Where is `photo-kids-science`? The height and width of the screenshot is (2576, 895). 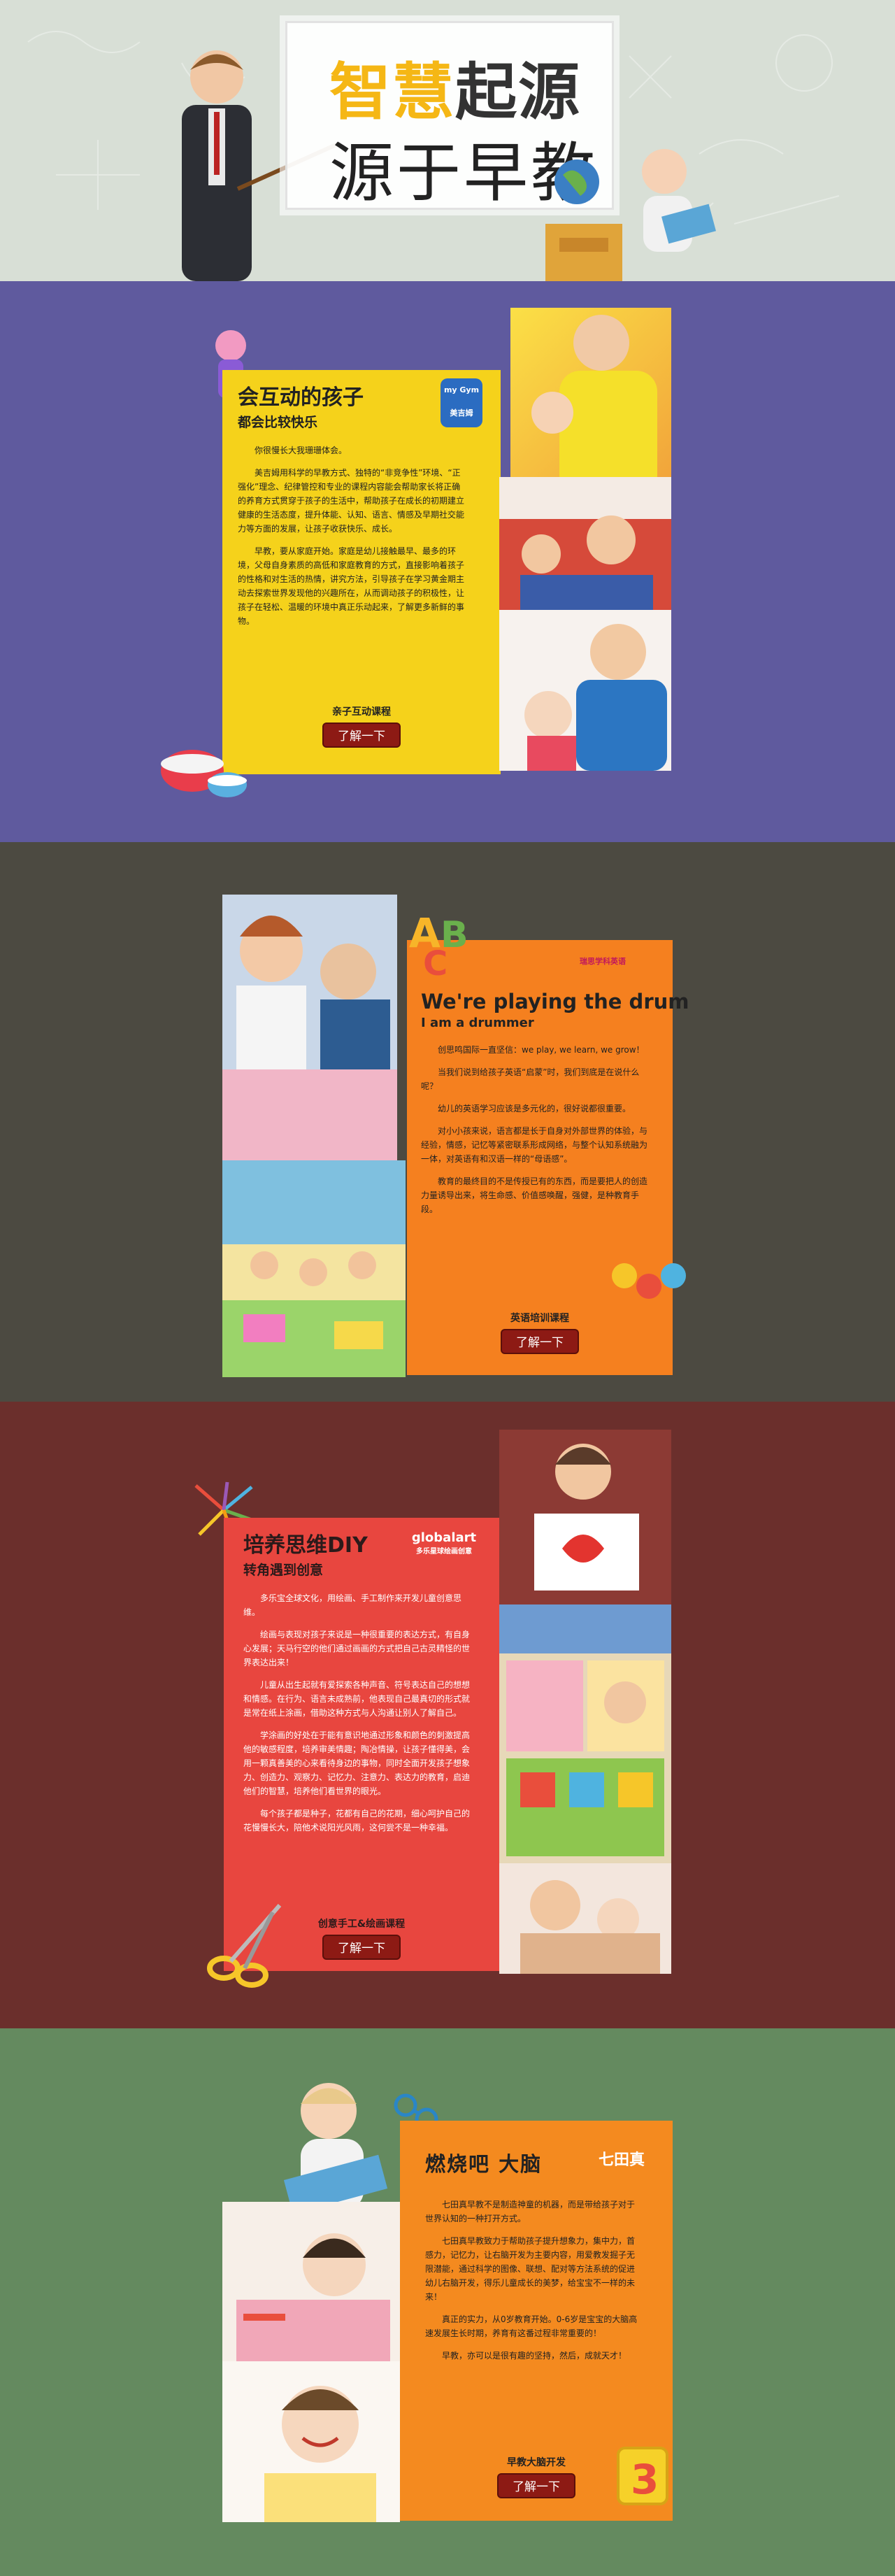 photo-kids-science is located at coordinates (309, 1027).